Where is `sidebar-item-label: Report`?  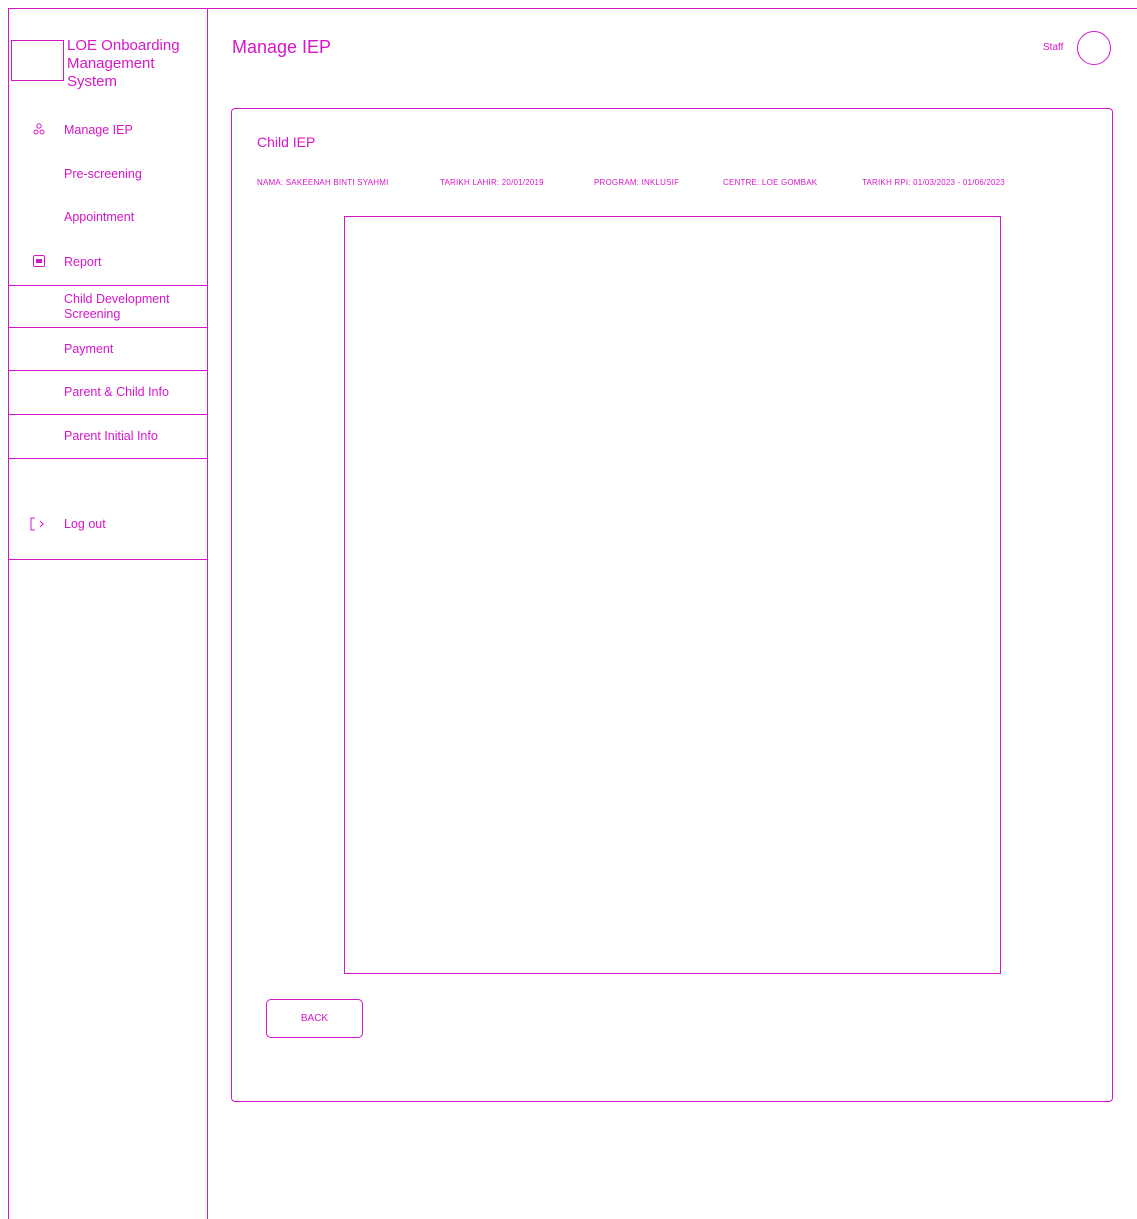 sidebar-item-label: Report is located at coordinates (83, 262).